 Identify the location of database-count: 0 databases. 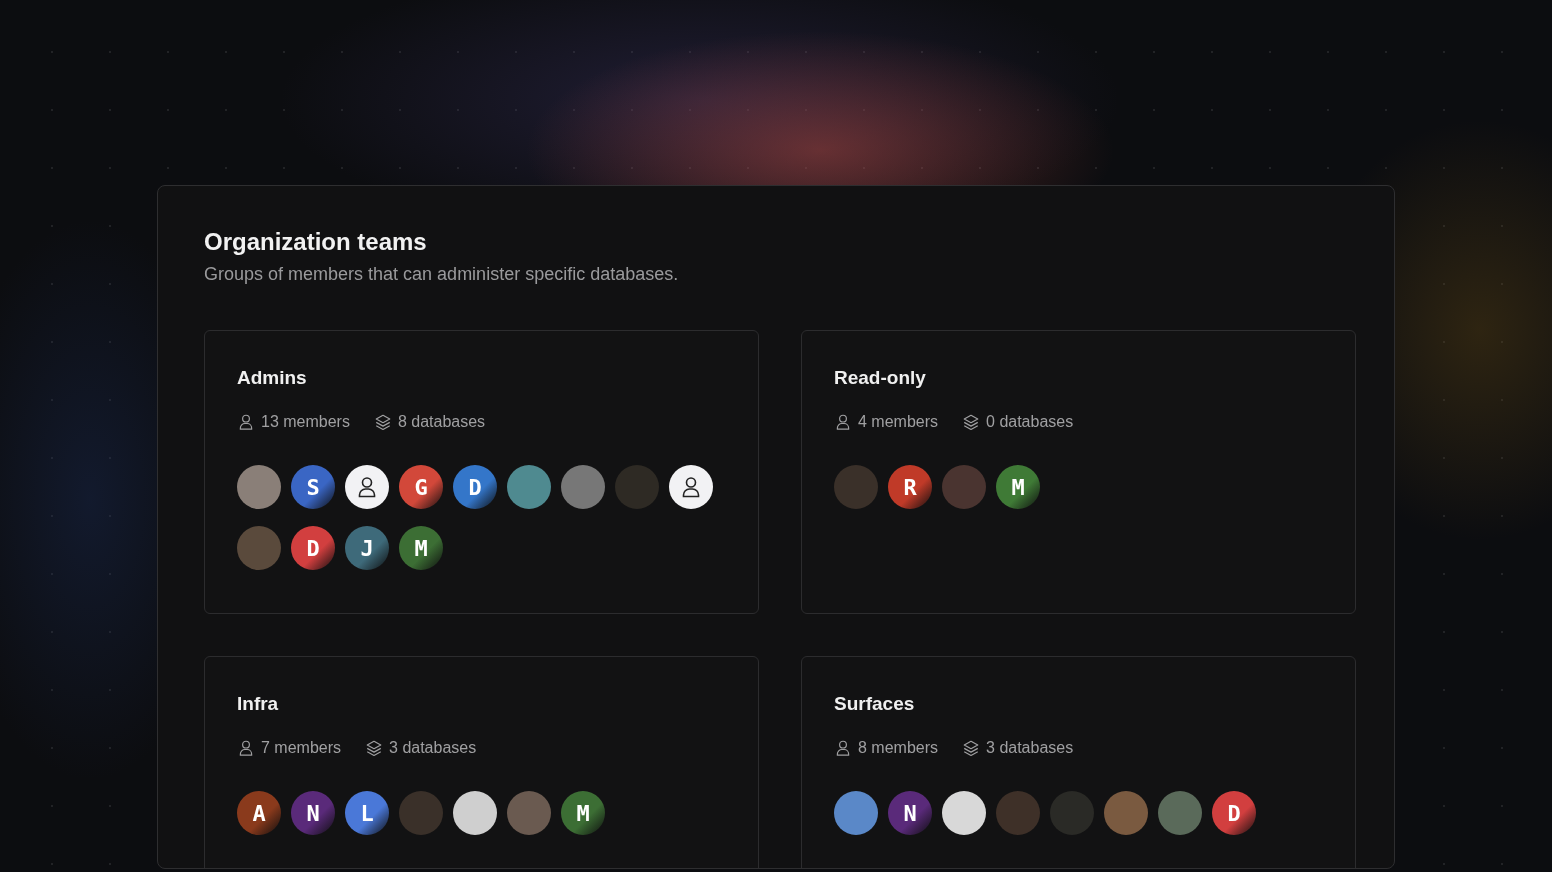
(1030, 422).